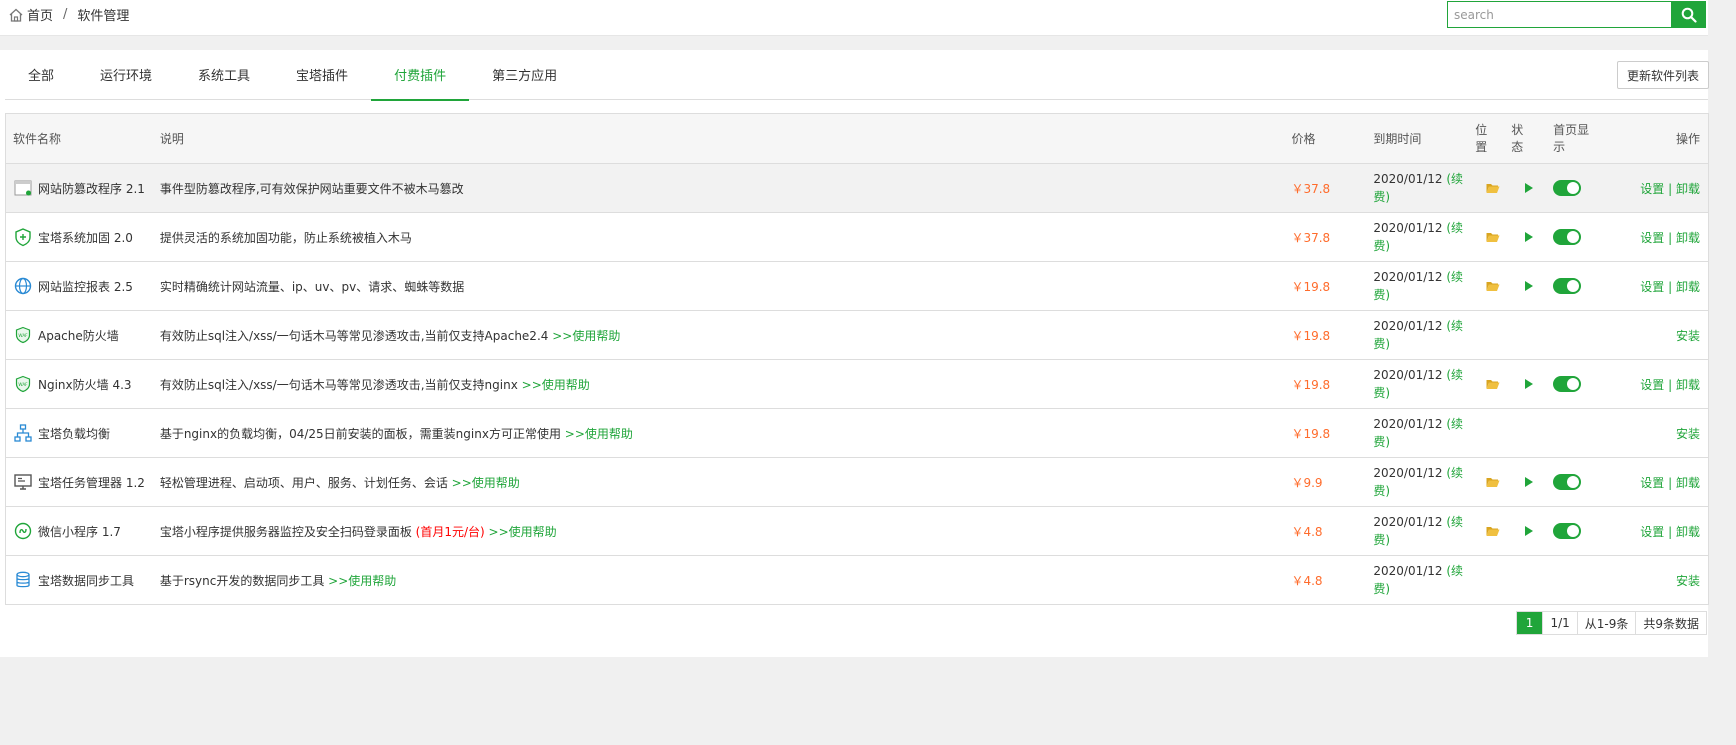 The width and height of the screenshot is (1736, 745). I want to click on header-desc: 说明, so click(171, 139).